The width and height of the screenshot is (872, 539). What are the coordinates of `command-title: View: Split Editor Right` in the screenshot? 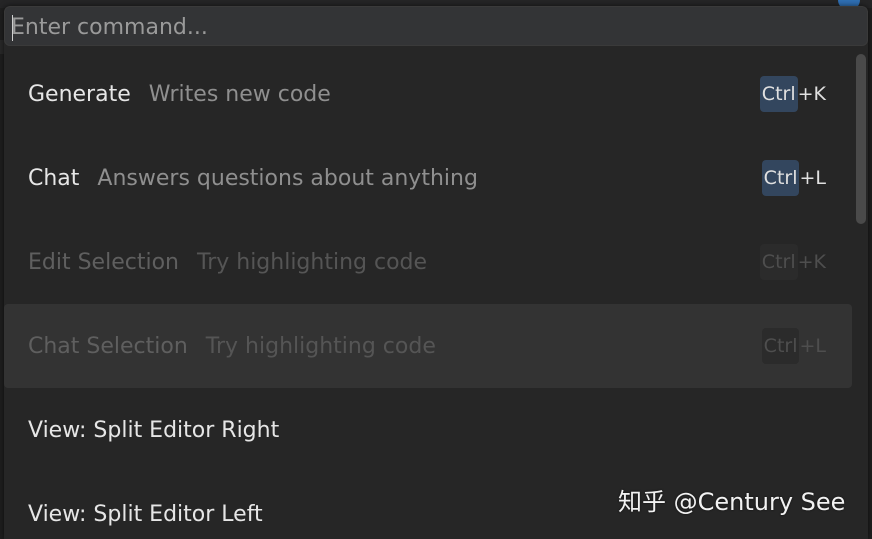 It's located at (154, 430).